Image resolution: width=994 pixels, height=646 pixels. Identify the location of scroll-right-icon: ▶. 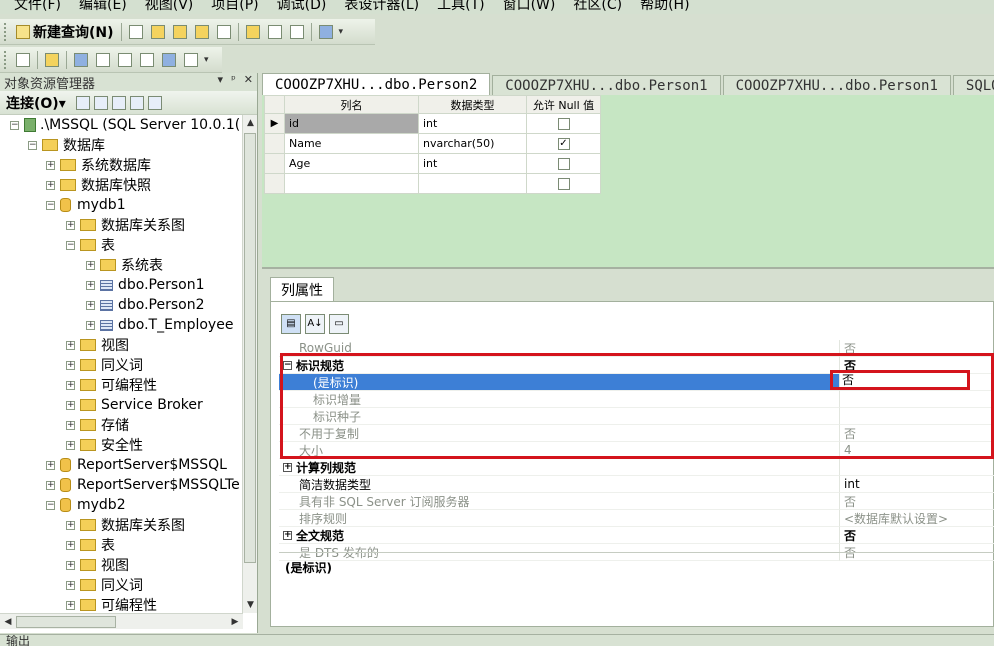
(235, 622).